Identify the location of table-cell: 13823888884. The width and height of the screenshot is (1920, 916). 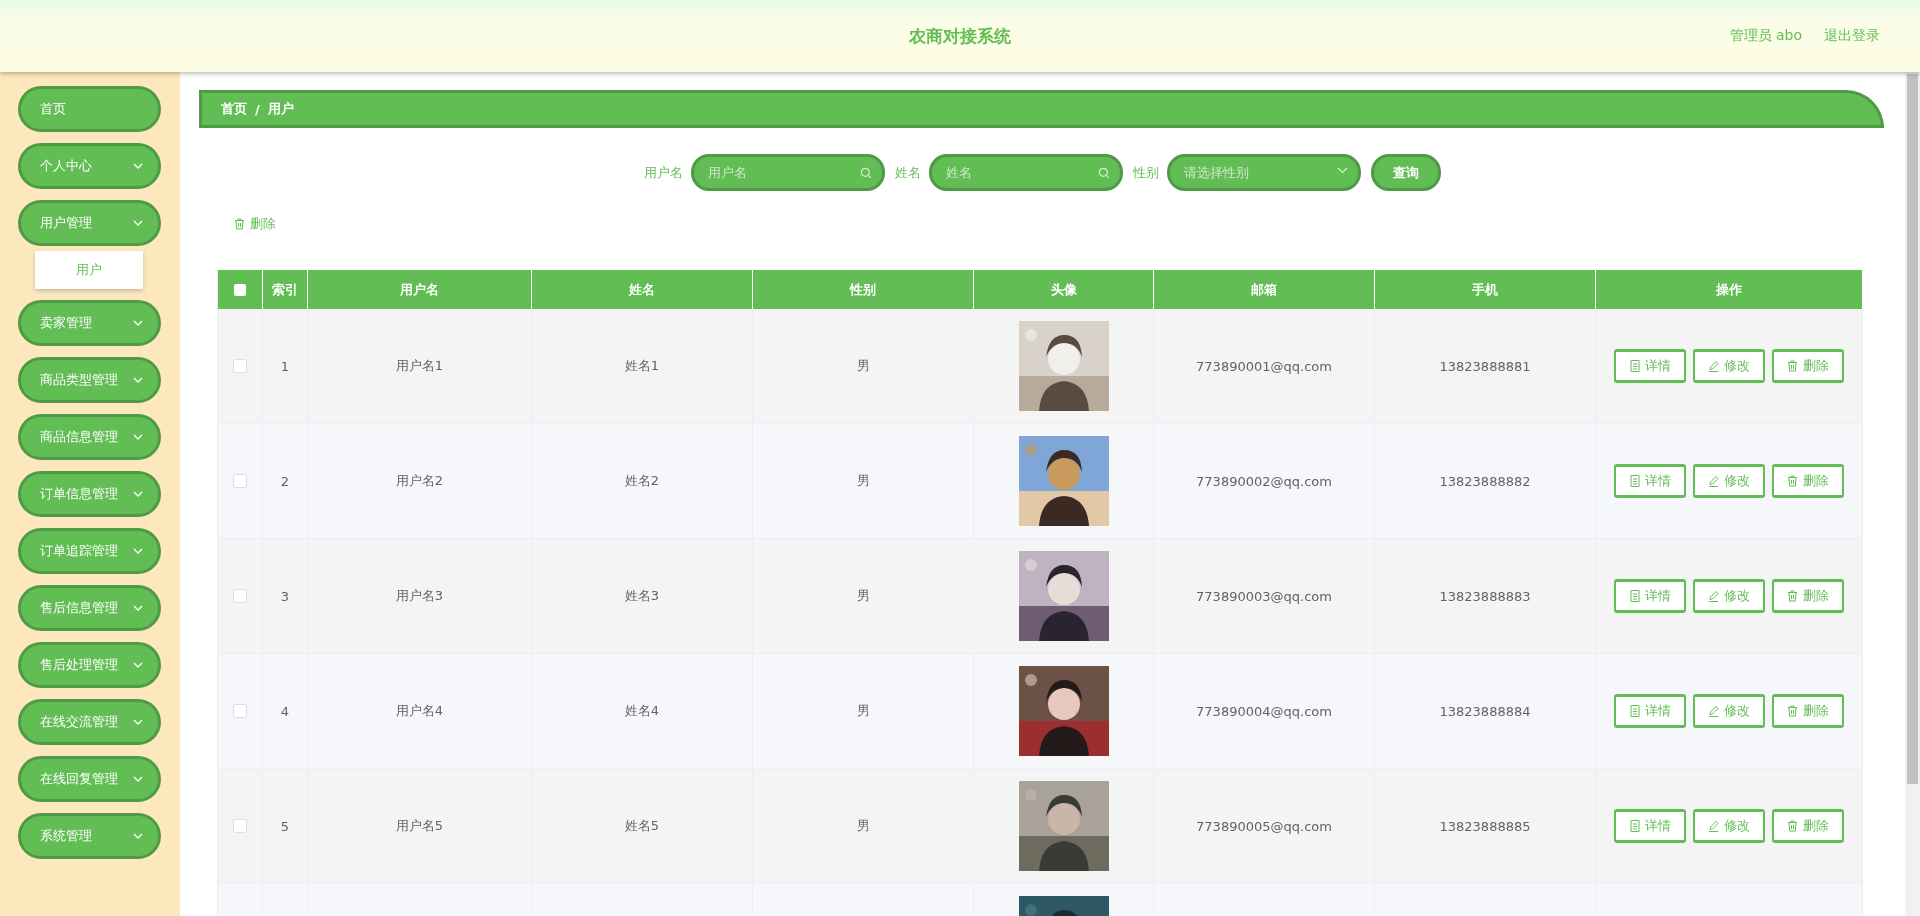
(1485, 711).